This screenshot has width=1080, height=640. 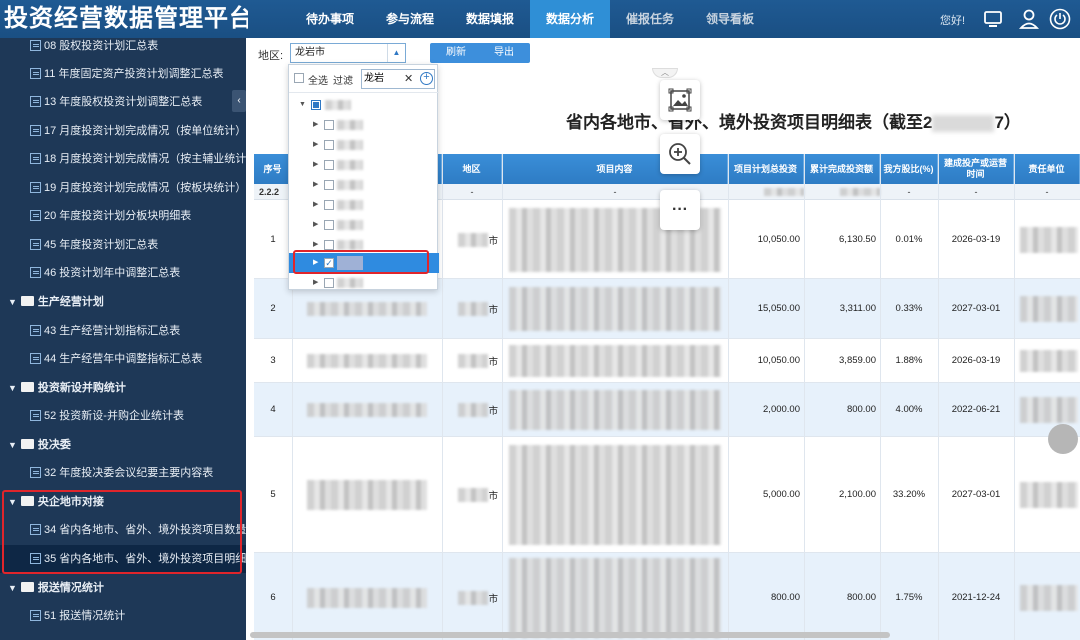 I want to click on collapse-handle: ︿, so click(x=665, y=73).